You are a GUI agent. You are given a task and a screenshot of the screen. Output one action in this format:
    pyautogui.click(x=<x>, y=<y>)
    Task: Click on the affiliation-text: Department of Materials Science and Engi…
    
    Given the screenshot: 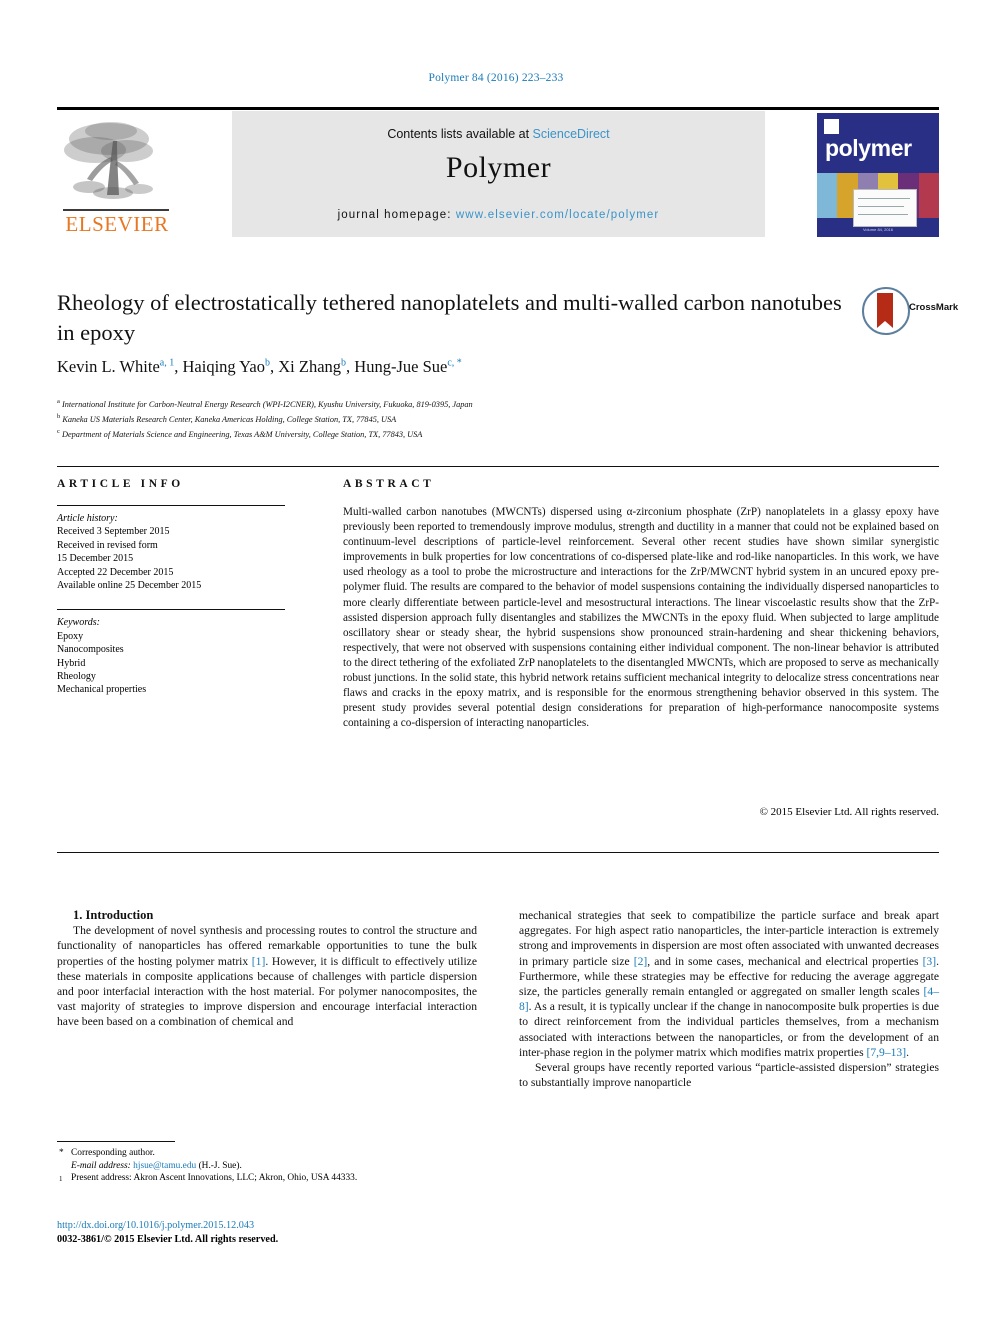 What is the action you would take?
    pyautogui.click(x=242, y=434)
    